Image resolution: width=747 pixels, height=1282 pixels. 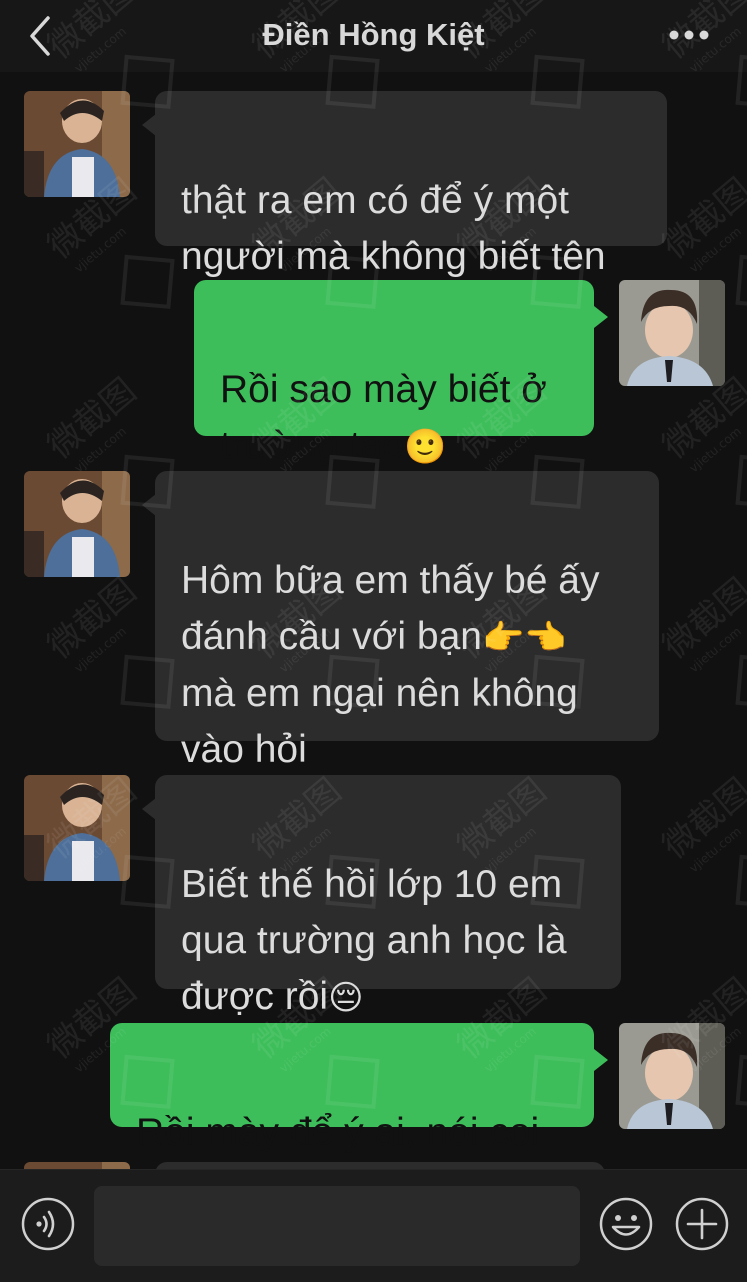 I want to click on more-options-button, so click(x=690, y=35).